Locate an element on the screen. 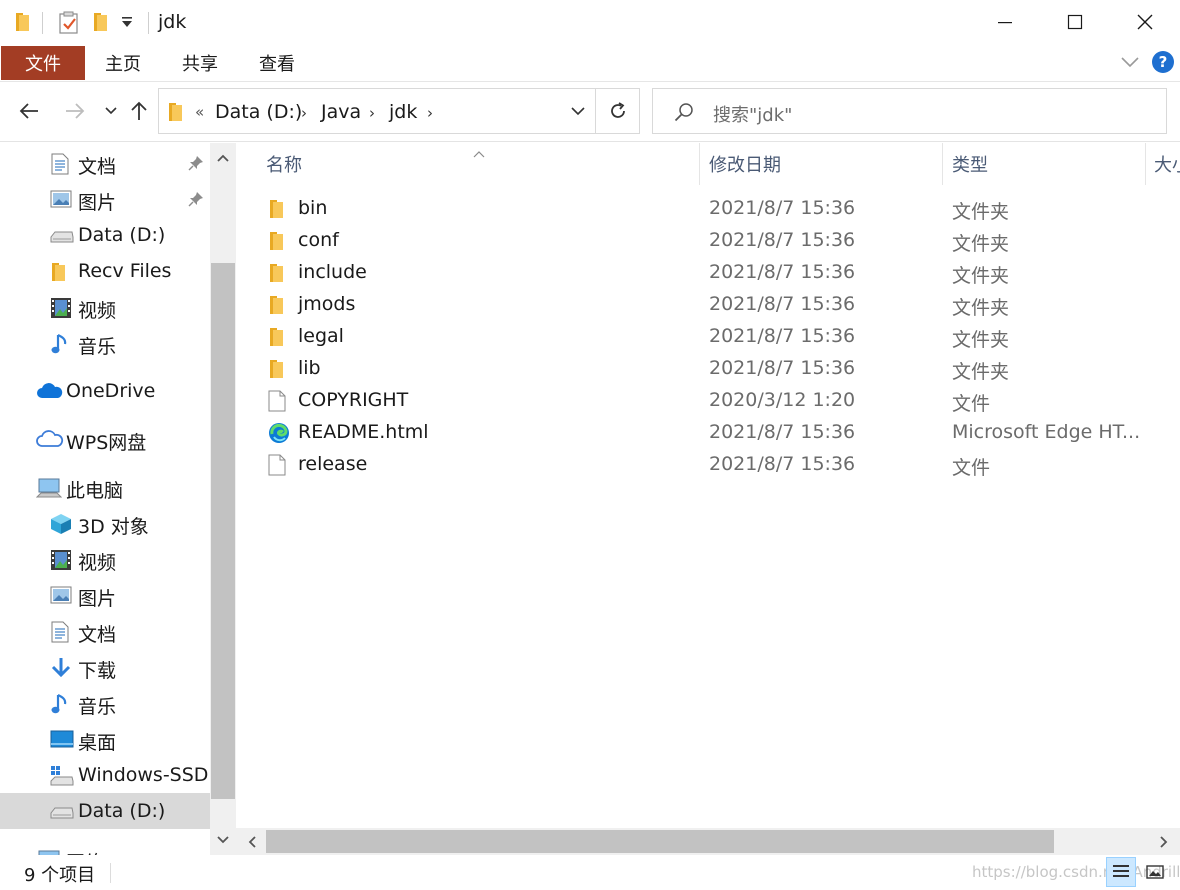 The height and width of the screenshot is (890, 1180). file-row-include: include 2021/8/7 15:36 文件夹 is located at coordinates (714, 273).